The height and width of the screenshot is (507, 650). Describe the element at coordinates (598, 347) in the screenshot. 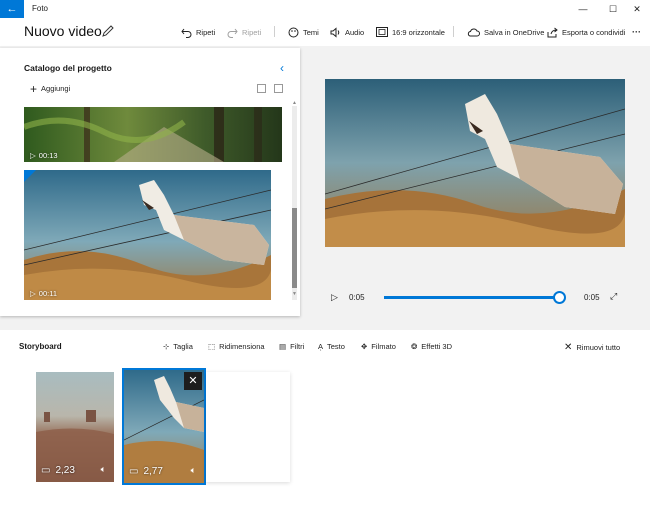

I see `remove-all-label: Rimuovi tutto` at that location.